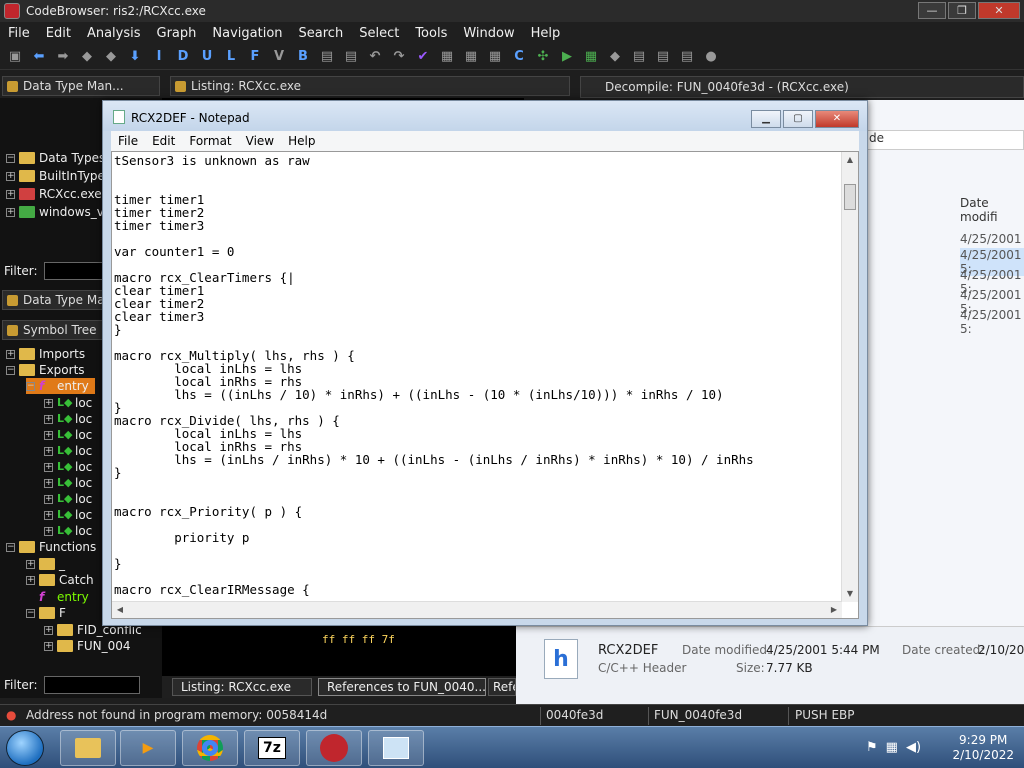 The image size is (1024, 768). I want to click on tree-func-f: − F, so click(46, 613).